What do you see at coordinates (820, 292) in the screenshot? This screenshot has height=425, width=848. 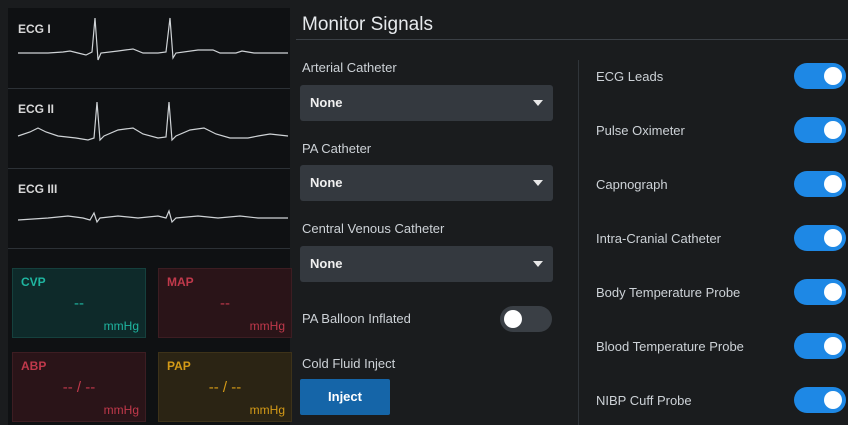 I see `body-temp-toggle` at bounding box center [820, 292].